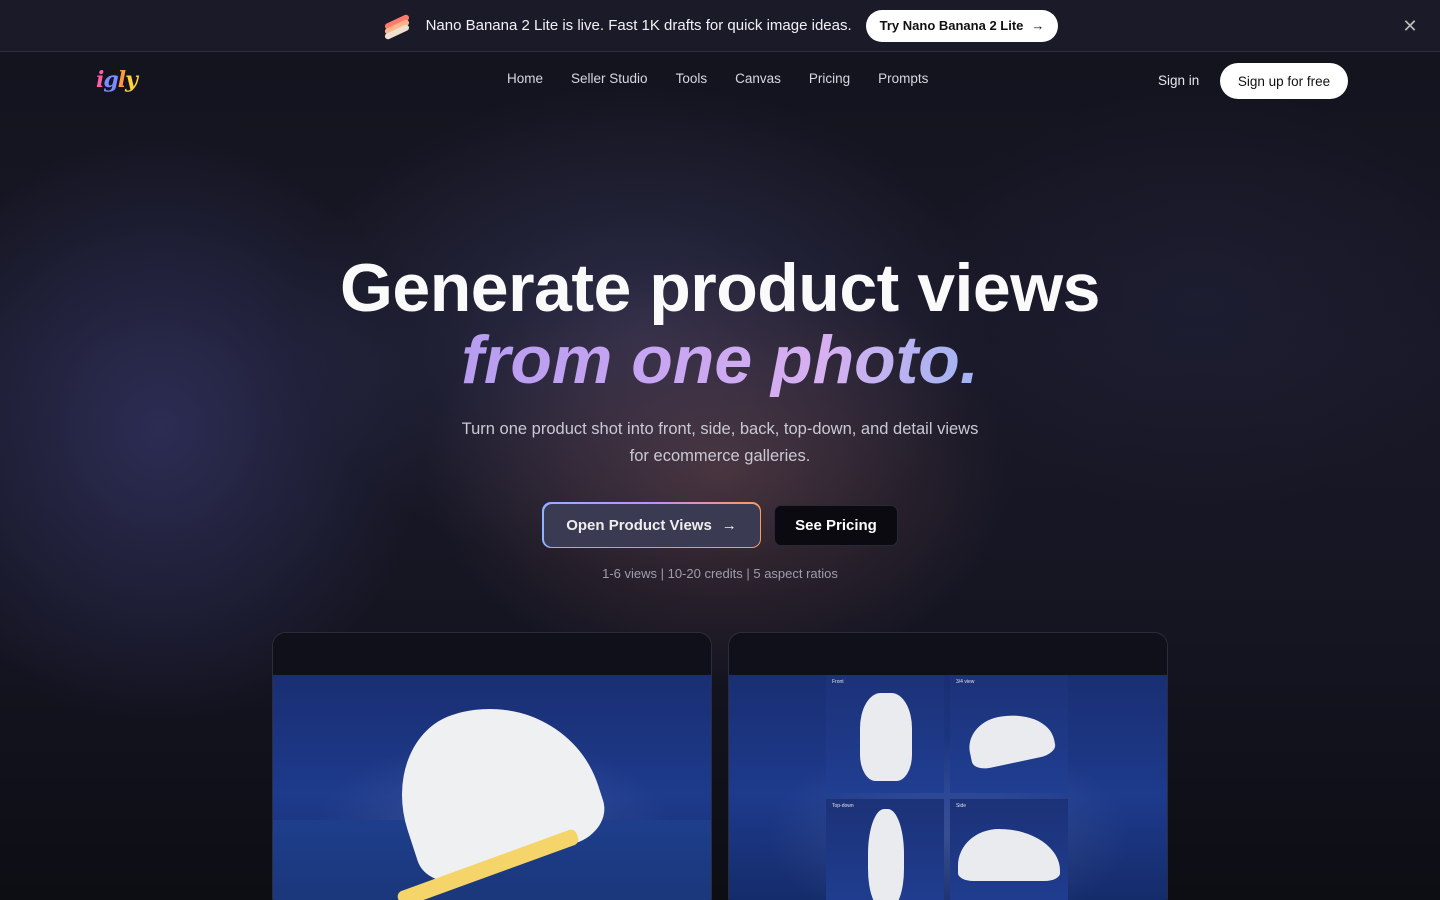  I want to click on sign-up-button: Sign up for free, so click(1284, 81).